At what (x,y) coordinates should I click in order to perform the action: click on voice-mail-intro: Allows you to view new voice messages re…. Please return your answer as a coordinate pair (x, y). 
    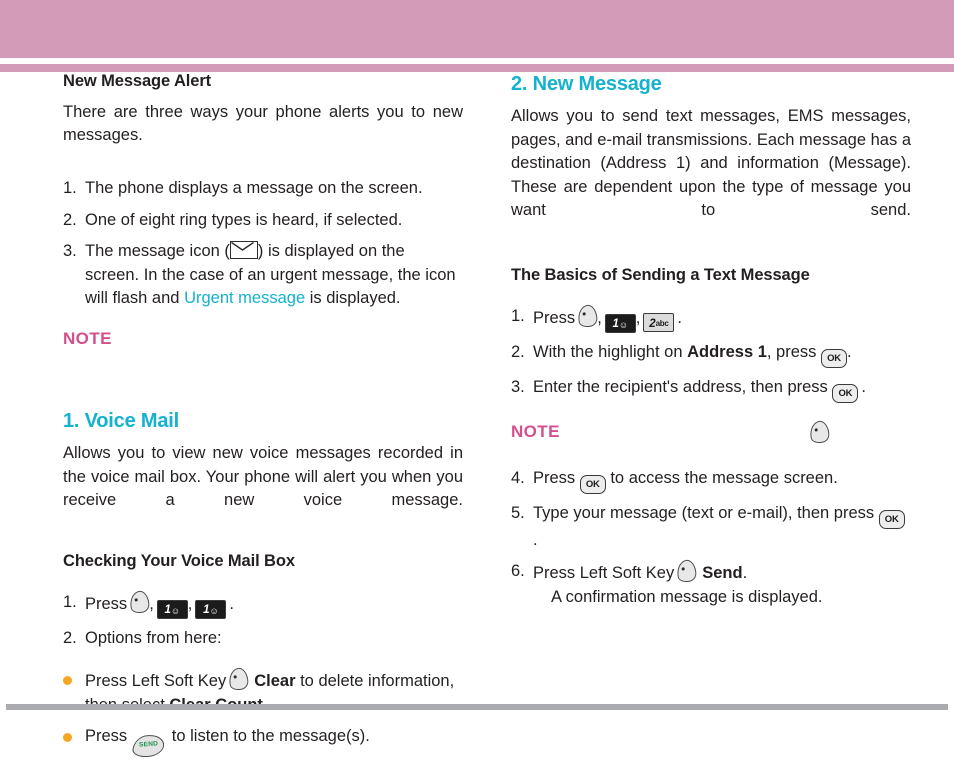
    Looking at the image, I should click on (263, 477).